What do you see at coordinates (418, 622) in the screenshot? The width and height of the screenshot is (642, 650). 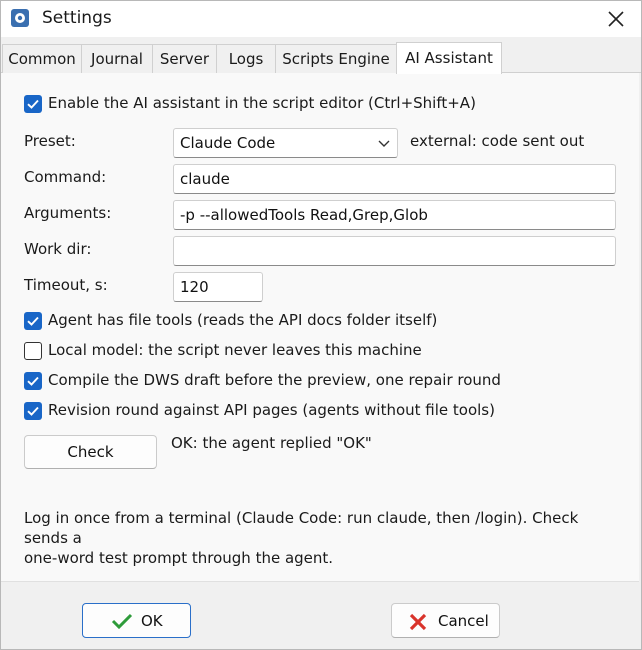 I see `cancel-x-icon` at bounding box center [418, 622].